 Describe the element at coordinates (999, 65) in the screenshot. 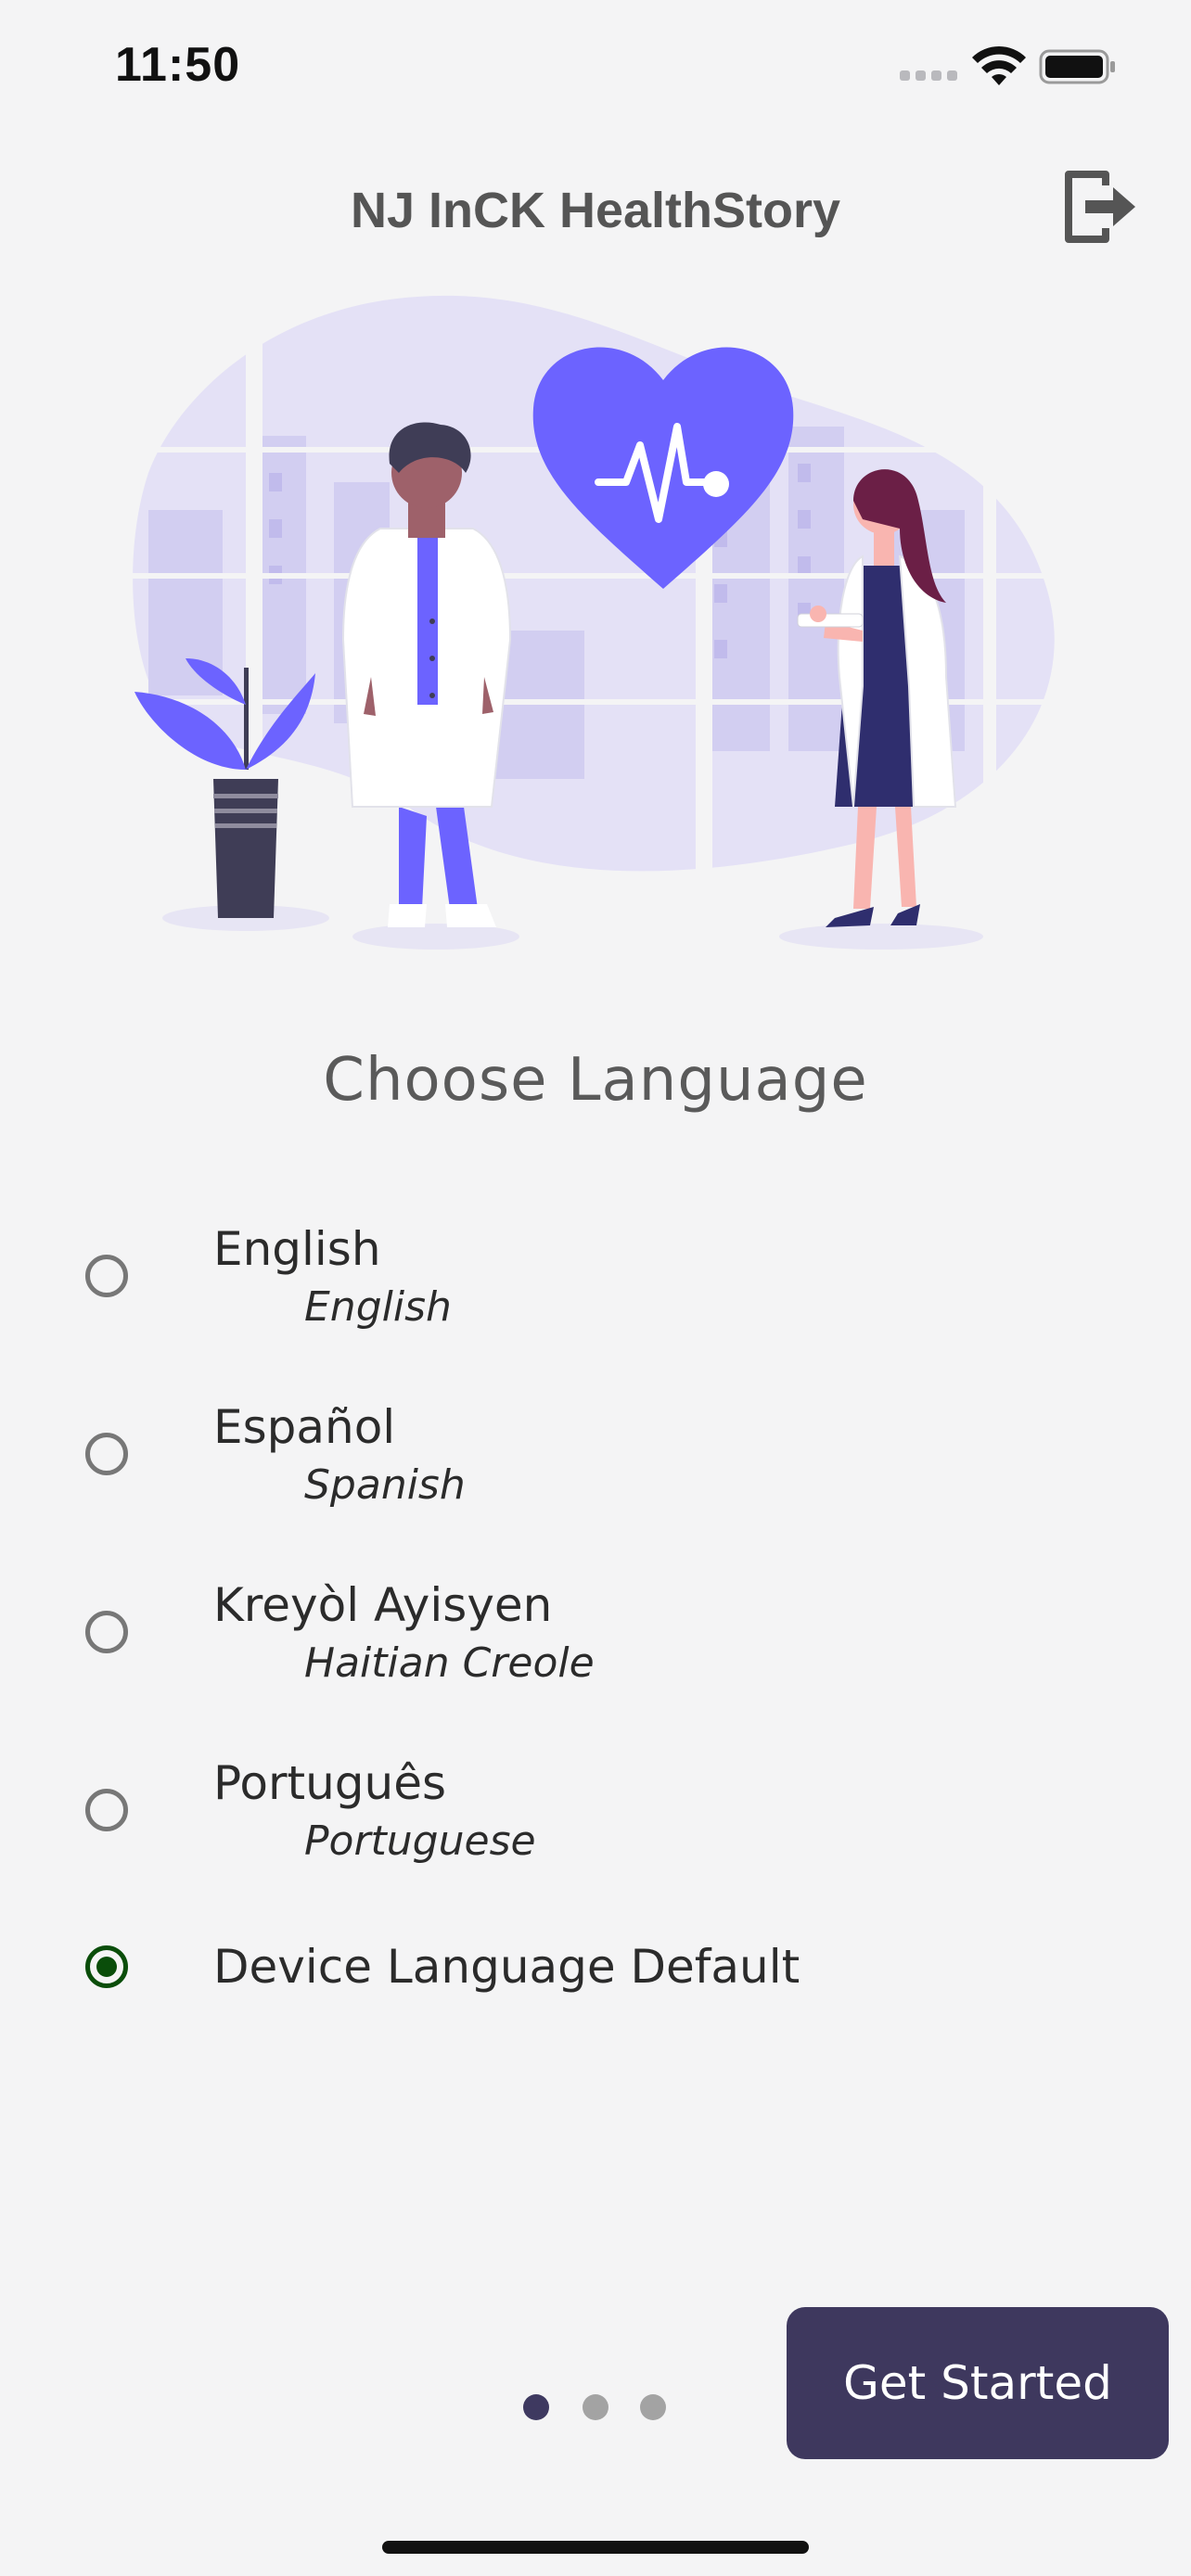

I see `wifi-icon` at that location.